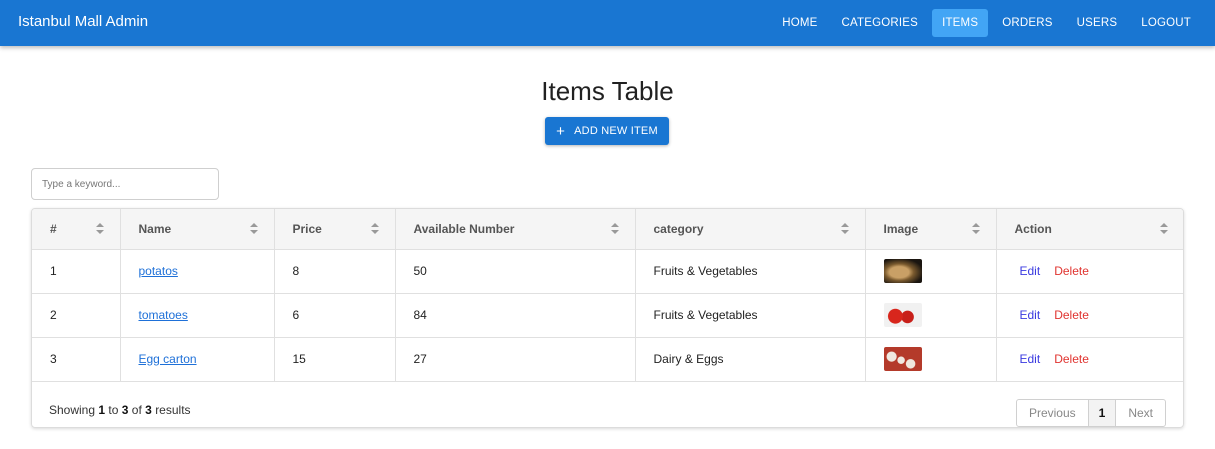 The width and height of the screenshot is (1215, 449). I want to click on nav-orders: ORDERS, so click(1027, 23).